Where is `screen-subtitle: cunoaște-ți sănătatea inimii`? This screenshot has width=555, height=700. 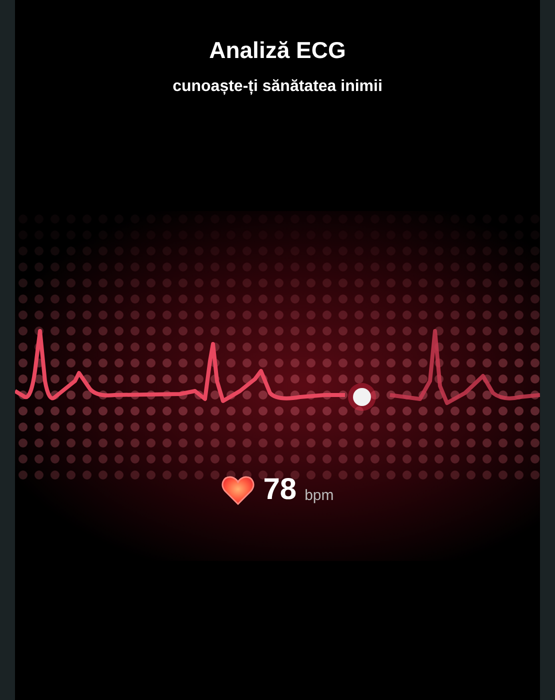 screen-subtitle: cunoaște-ți sănătatea inimii is located at coordinates (277, 86).